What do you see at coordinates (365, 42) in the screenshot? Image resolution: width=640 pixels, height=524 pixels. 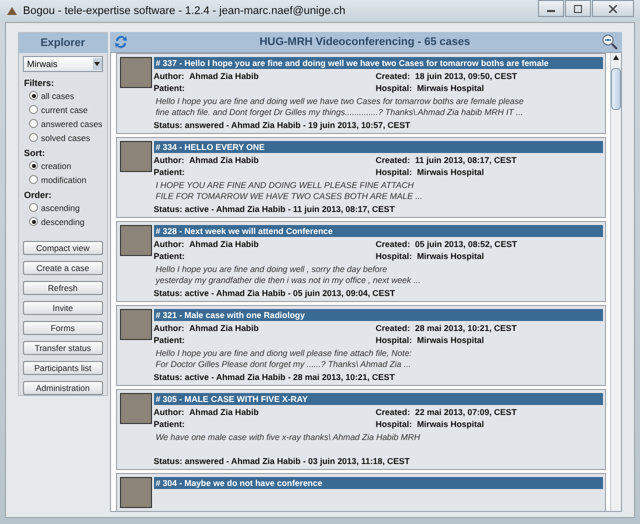 I see `cases-title: HUG-MRH Videoconferencing - 65 cases` at bounding box center [365, 42].